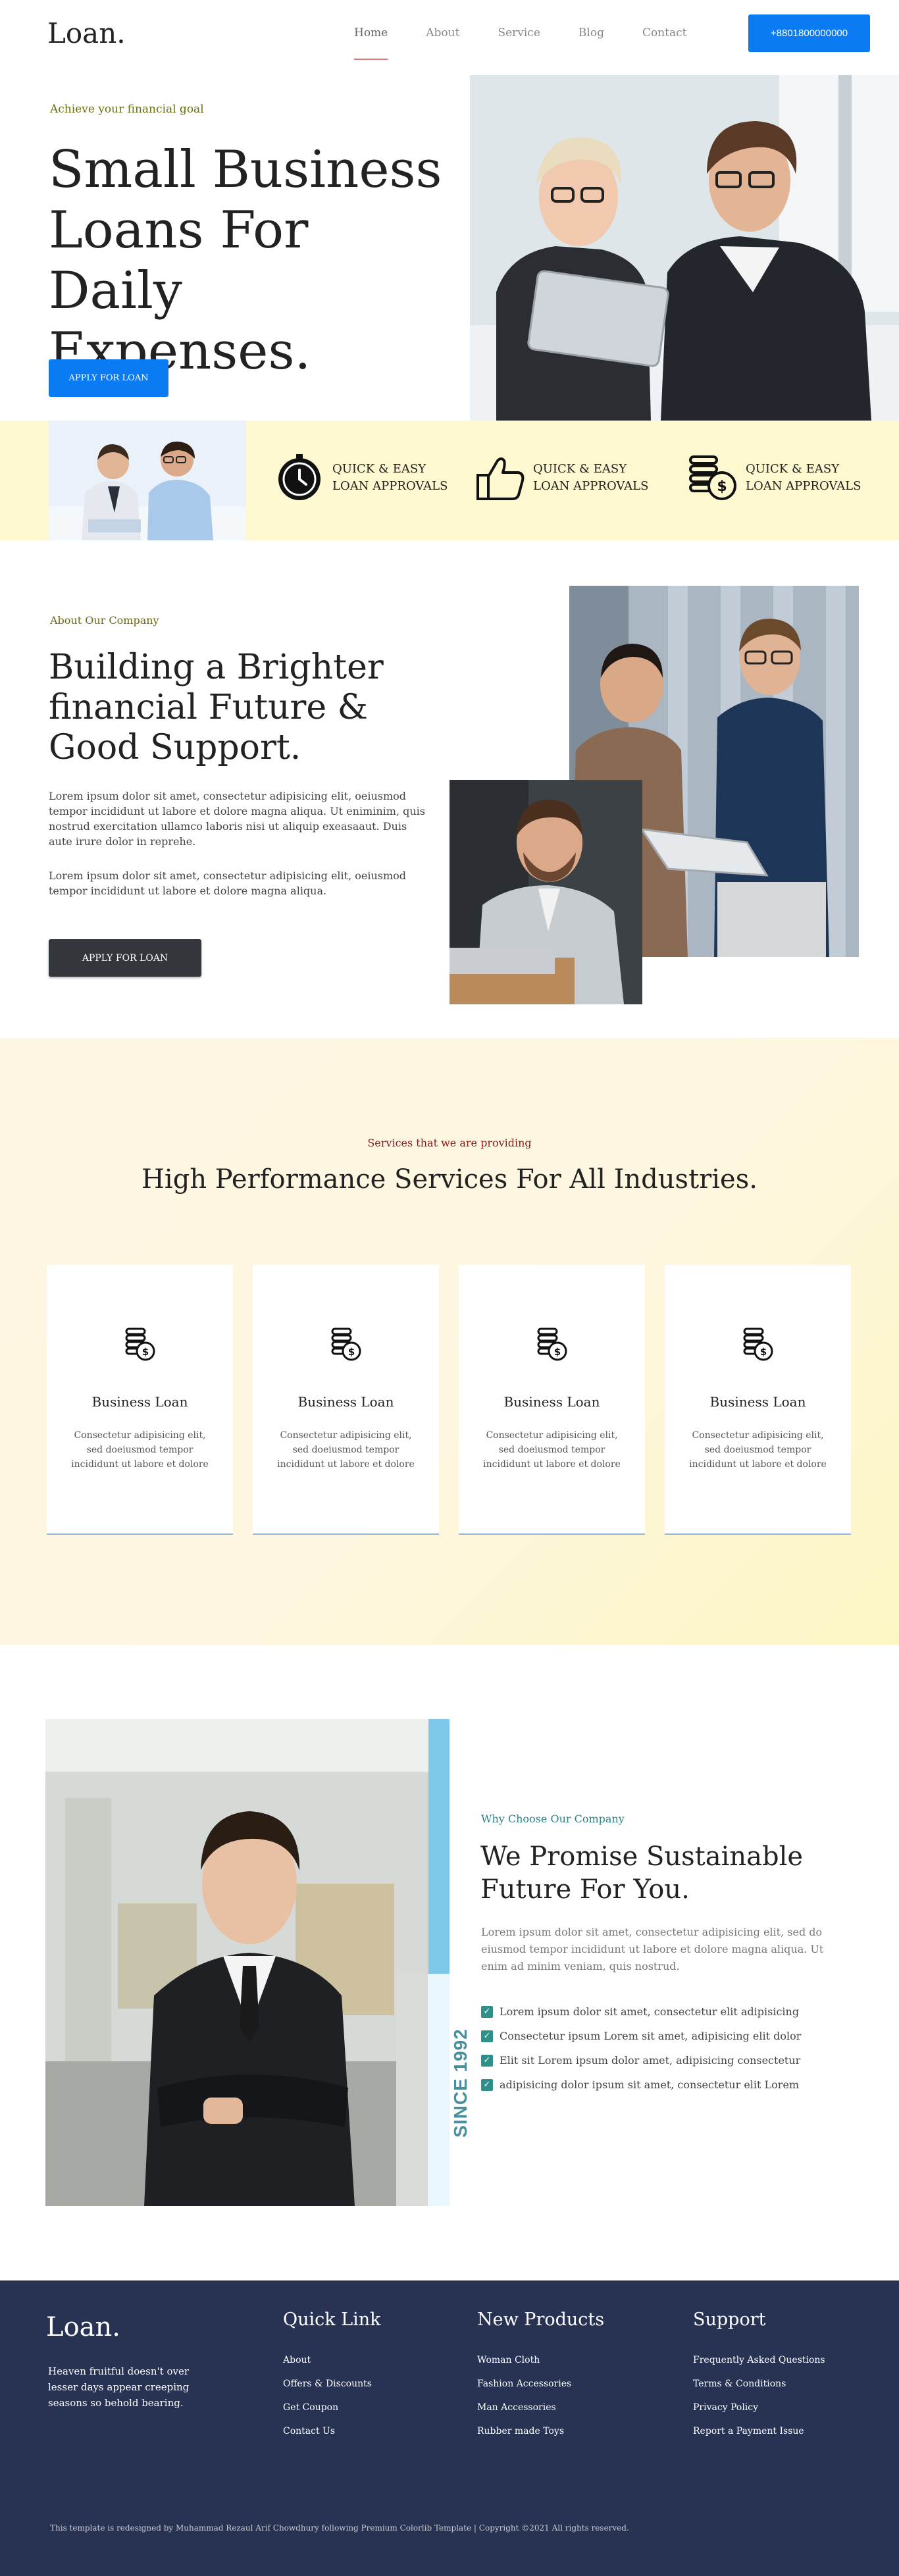 The image size is (899, 2576). Describe the element at coordinates (423, 2090) in the screenshot. I see `since-box` at that location.